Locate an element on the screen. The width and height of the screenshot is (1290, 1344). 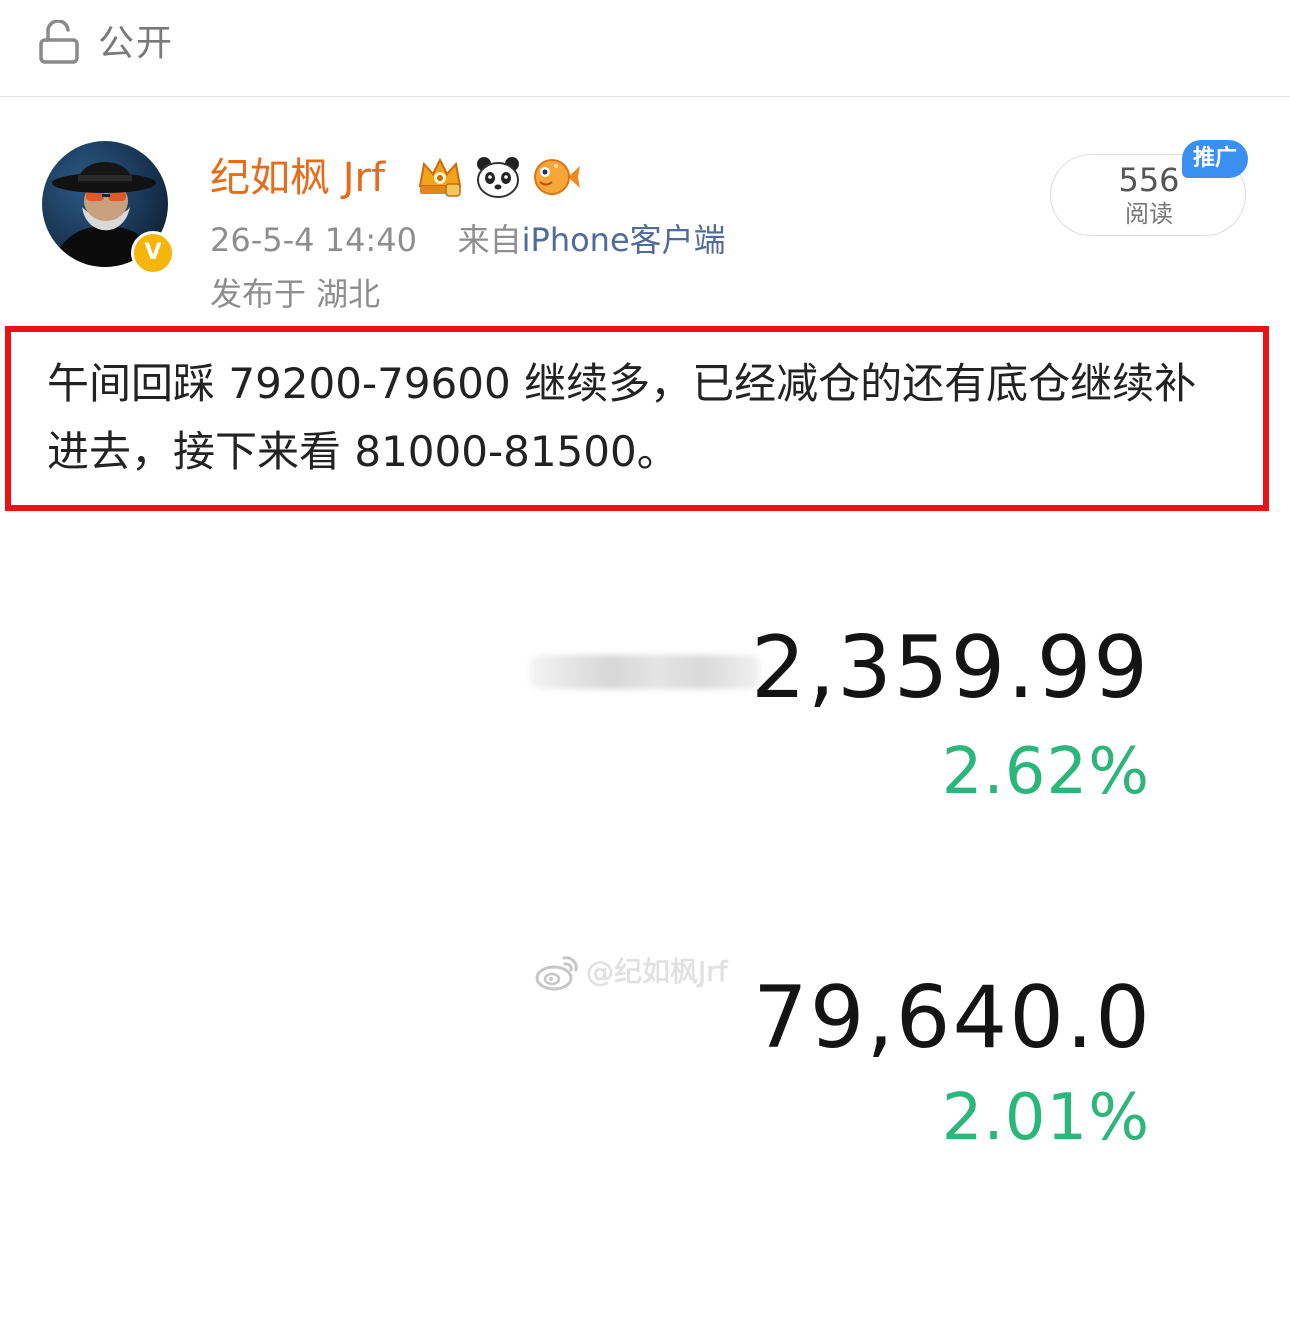
ticker-change-2: 2.01% is located at coordinates (1045, 1118).